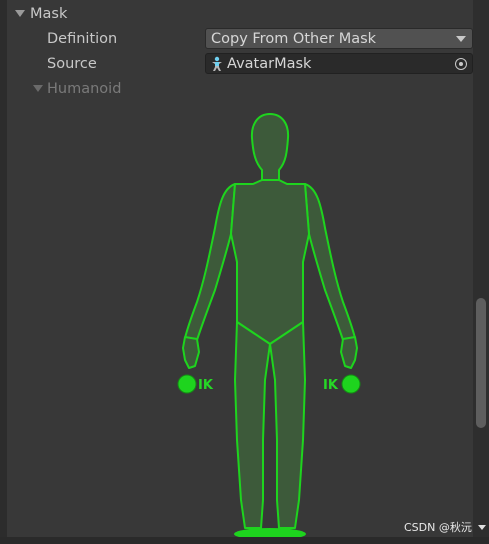 The height and width of the screenshot is (544, 489). Describe the element at coordinates (438, 527) in the screenshot. I see `watermark-text: CSDN @秋沅` at that location.